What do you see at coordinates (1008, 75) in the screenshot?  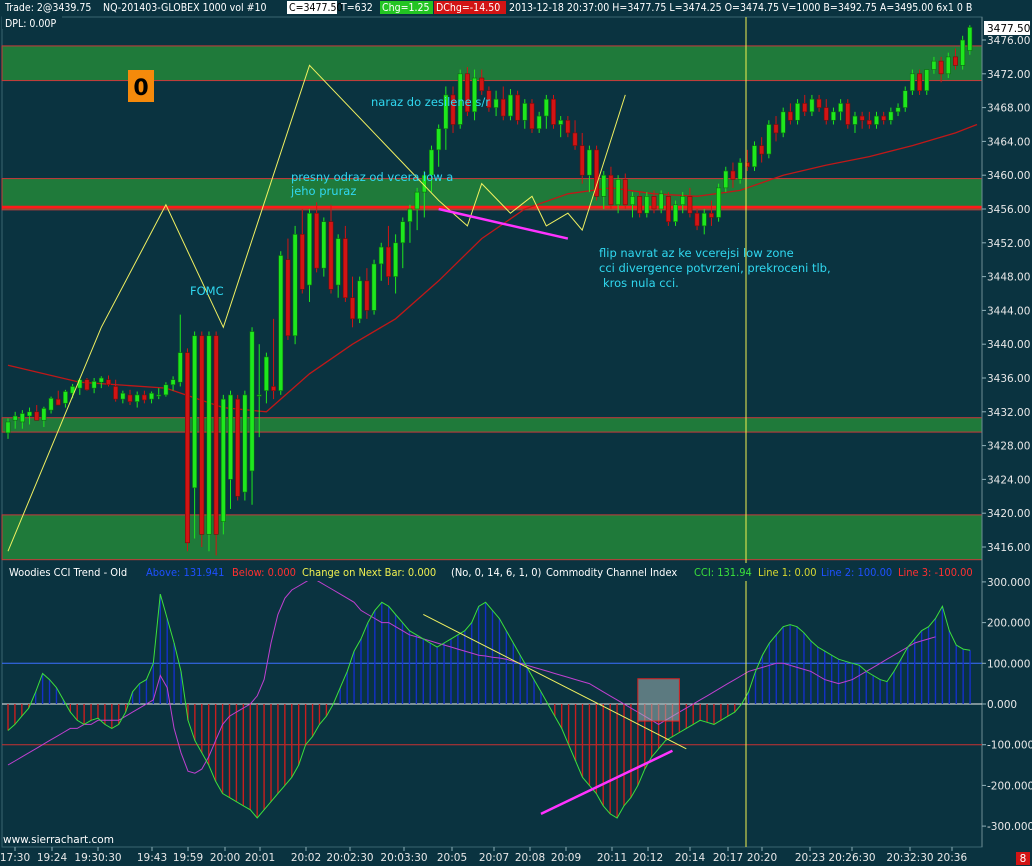 I see `y-tick-label: 3472.00` at bounding box center [1008, 75].